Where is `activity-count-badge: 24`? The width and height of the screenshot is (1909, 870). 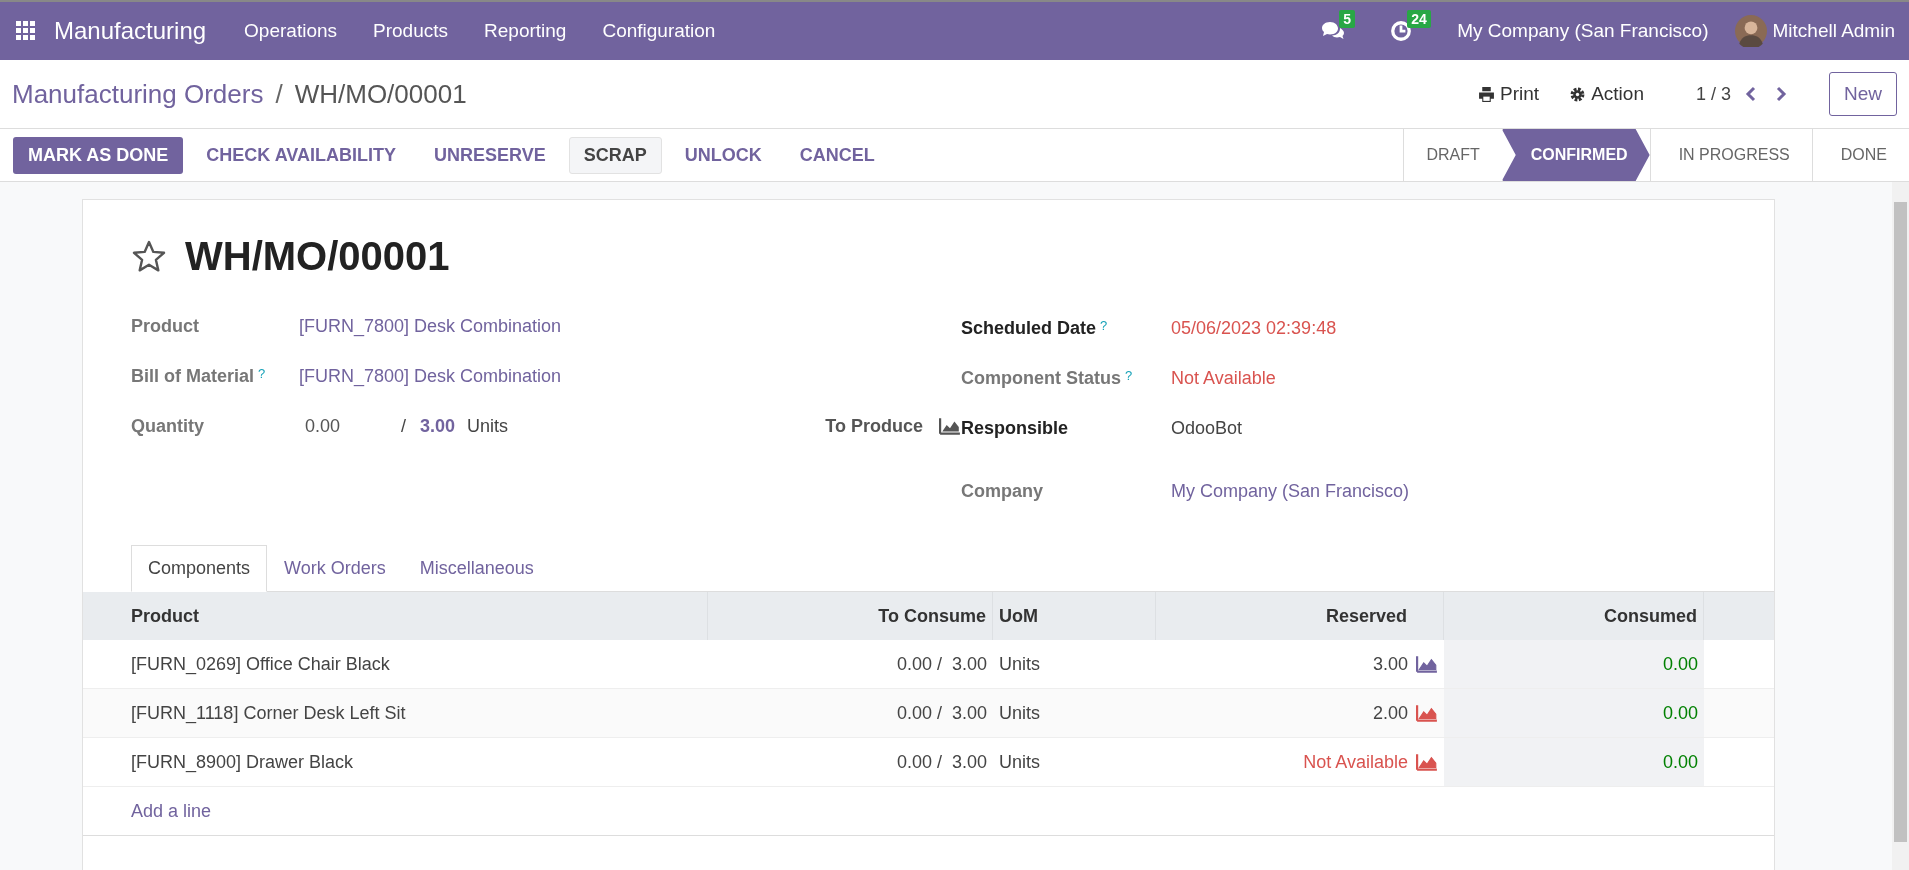 activity-count-badge: 24 is located at coordinates (1419, 19).